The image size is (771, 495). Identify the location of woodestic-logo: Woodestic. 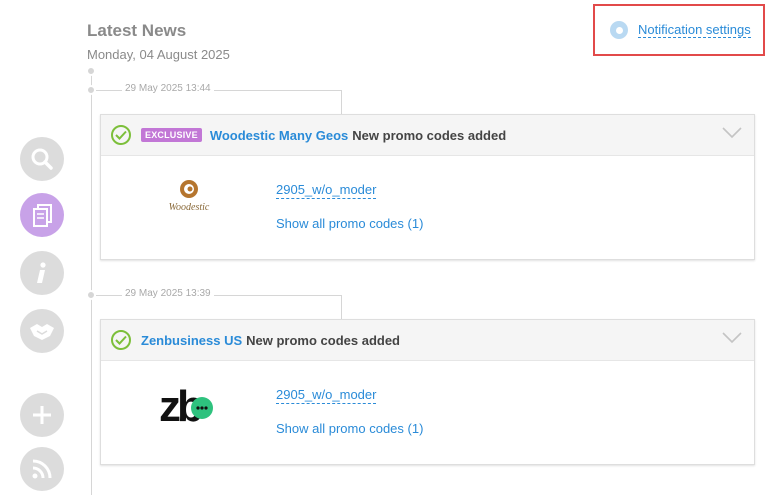
(189, 198).